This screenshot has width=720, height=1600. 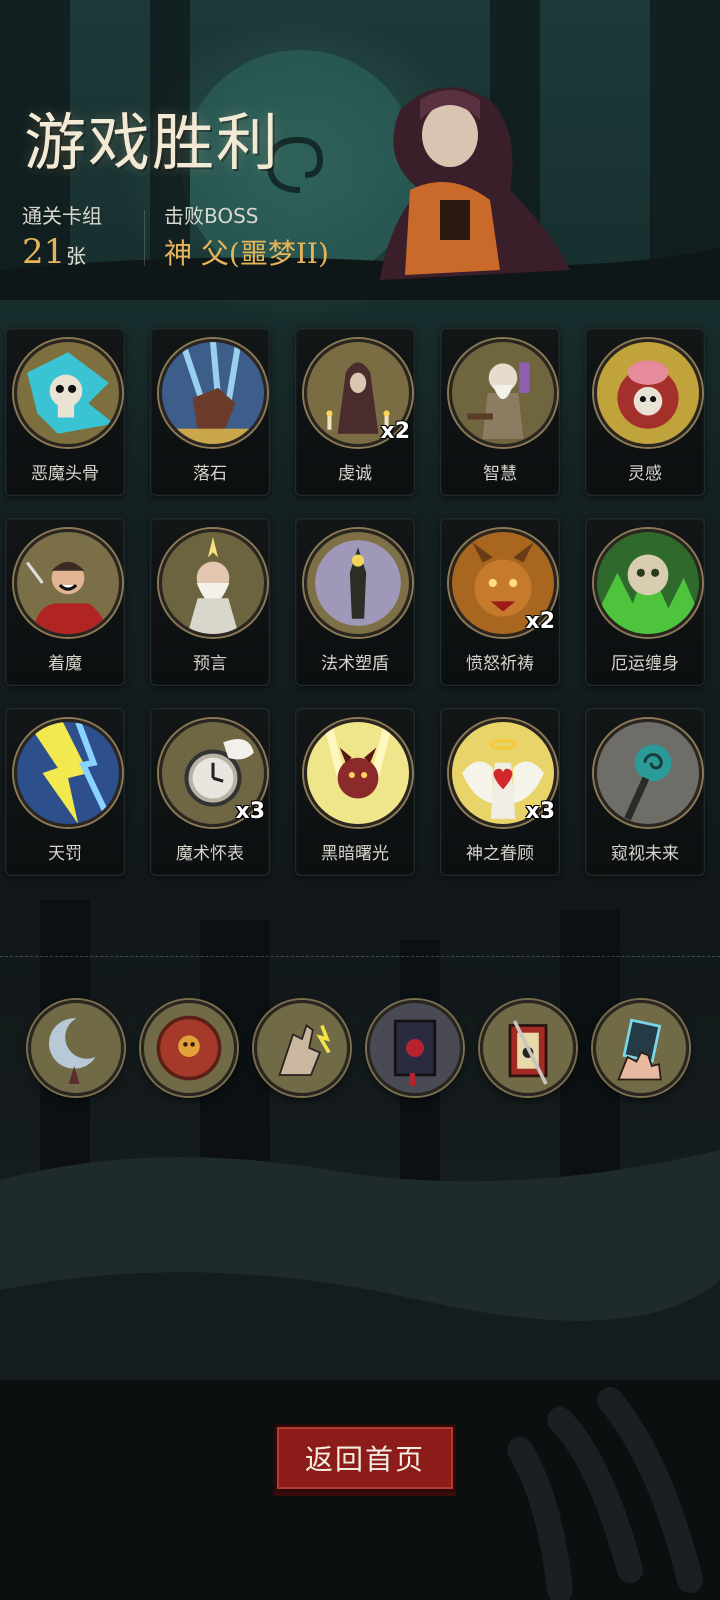 I want to click on return-home-button: 返回首页, so click(x=365, y=1458).